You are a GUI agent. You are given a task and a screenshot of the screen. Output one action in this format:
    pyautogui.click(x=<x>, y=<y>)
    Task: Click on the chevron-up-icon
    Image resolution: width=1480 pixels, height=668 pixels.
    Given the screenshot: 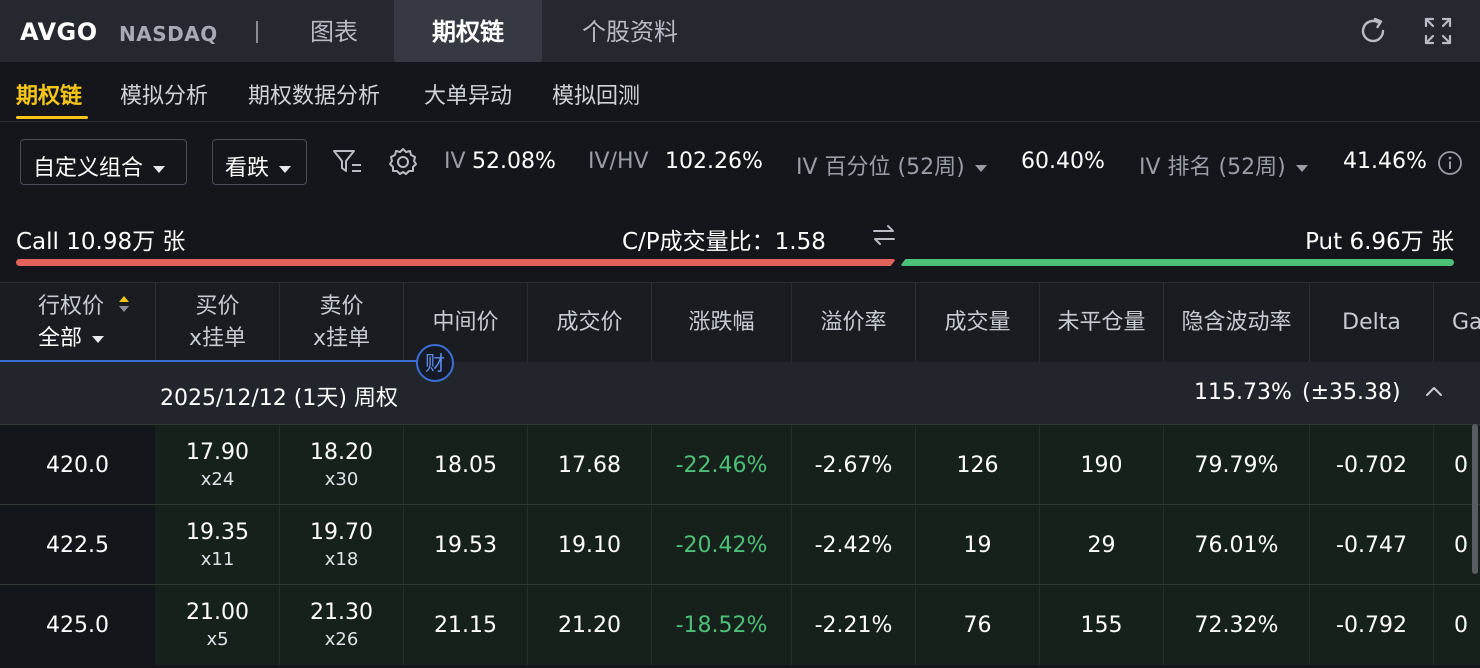 What is the action you would take?
    pyautogui.click(x=1434, y=391)
    